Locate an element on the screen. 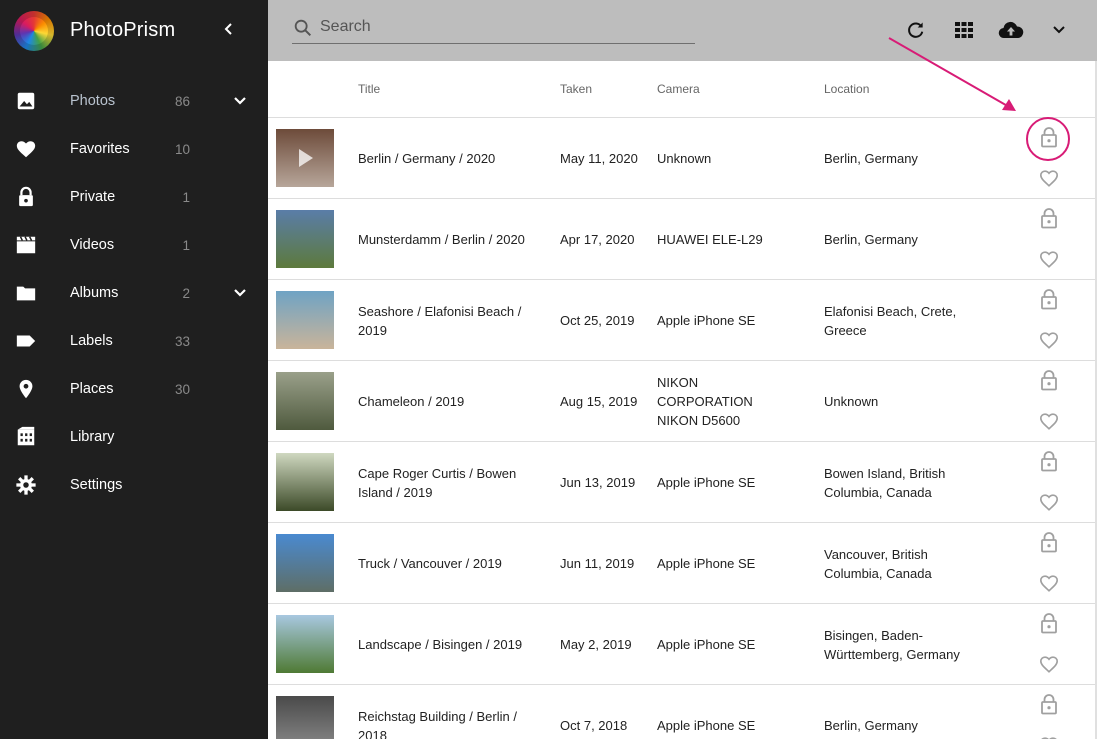  photo-camera-text: Unknown is located at coordinates (684, 158).